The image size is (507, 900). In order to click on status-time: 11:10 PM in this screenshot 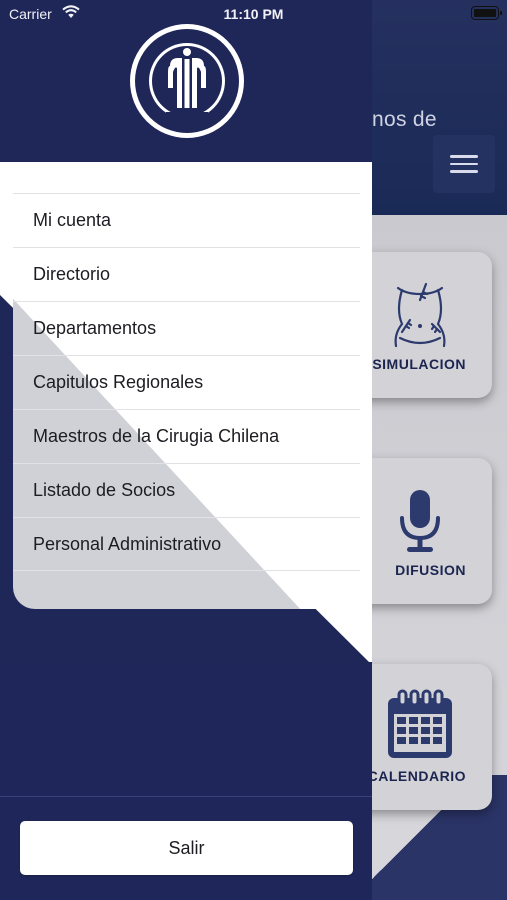, I will do `click(253, 14)`.